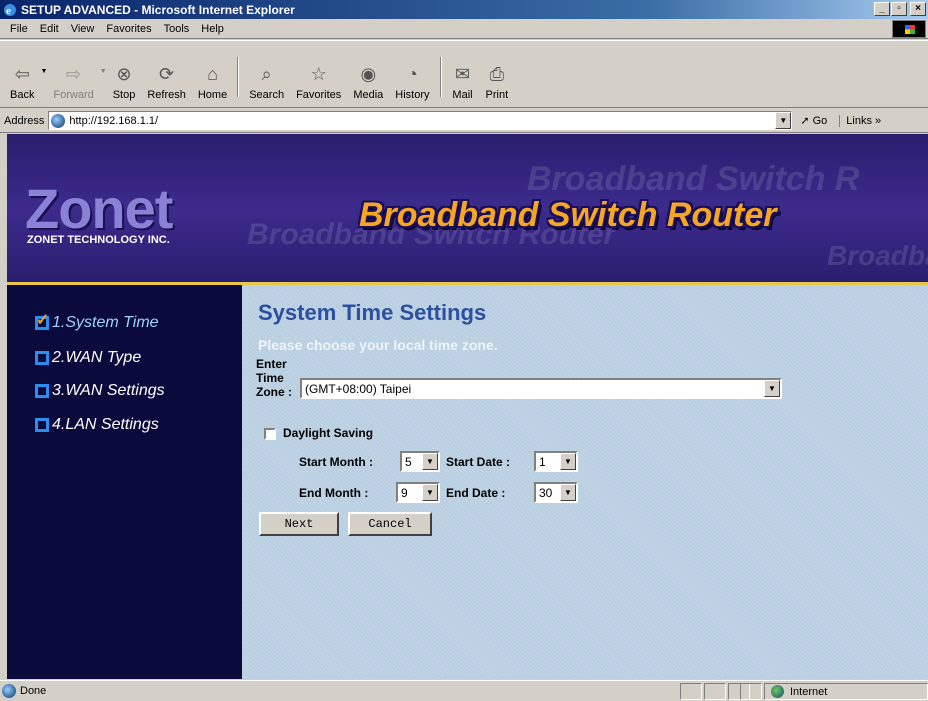 The width and height of the screenshot is (928, 701). What do you see at coordinates (464, 690) in the screenshot?
I see `status-bar: Done Internet` at bounding box center [464, 690].